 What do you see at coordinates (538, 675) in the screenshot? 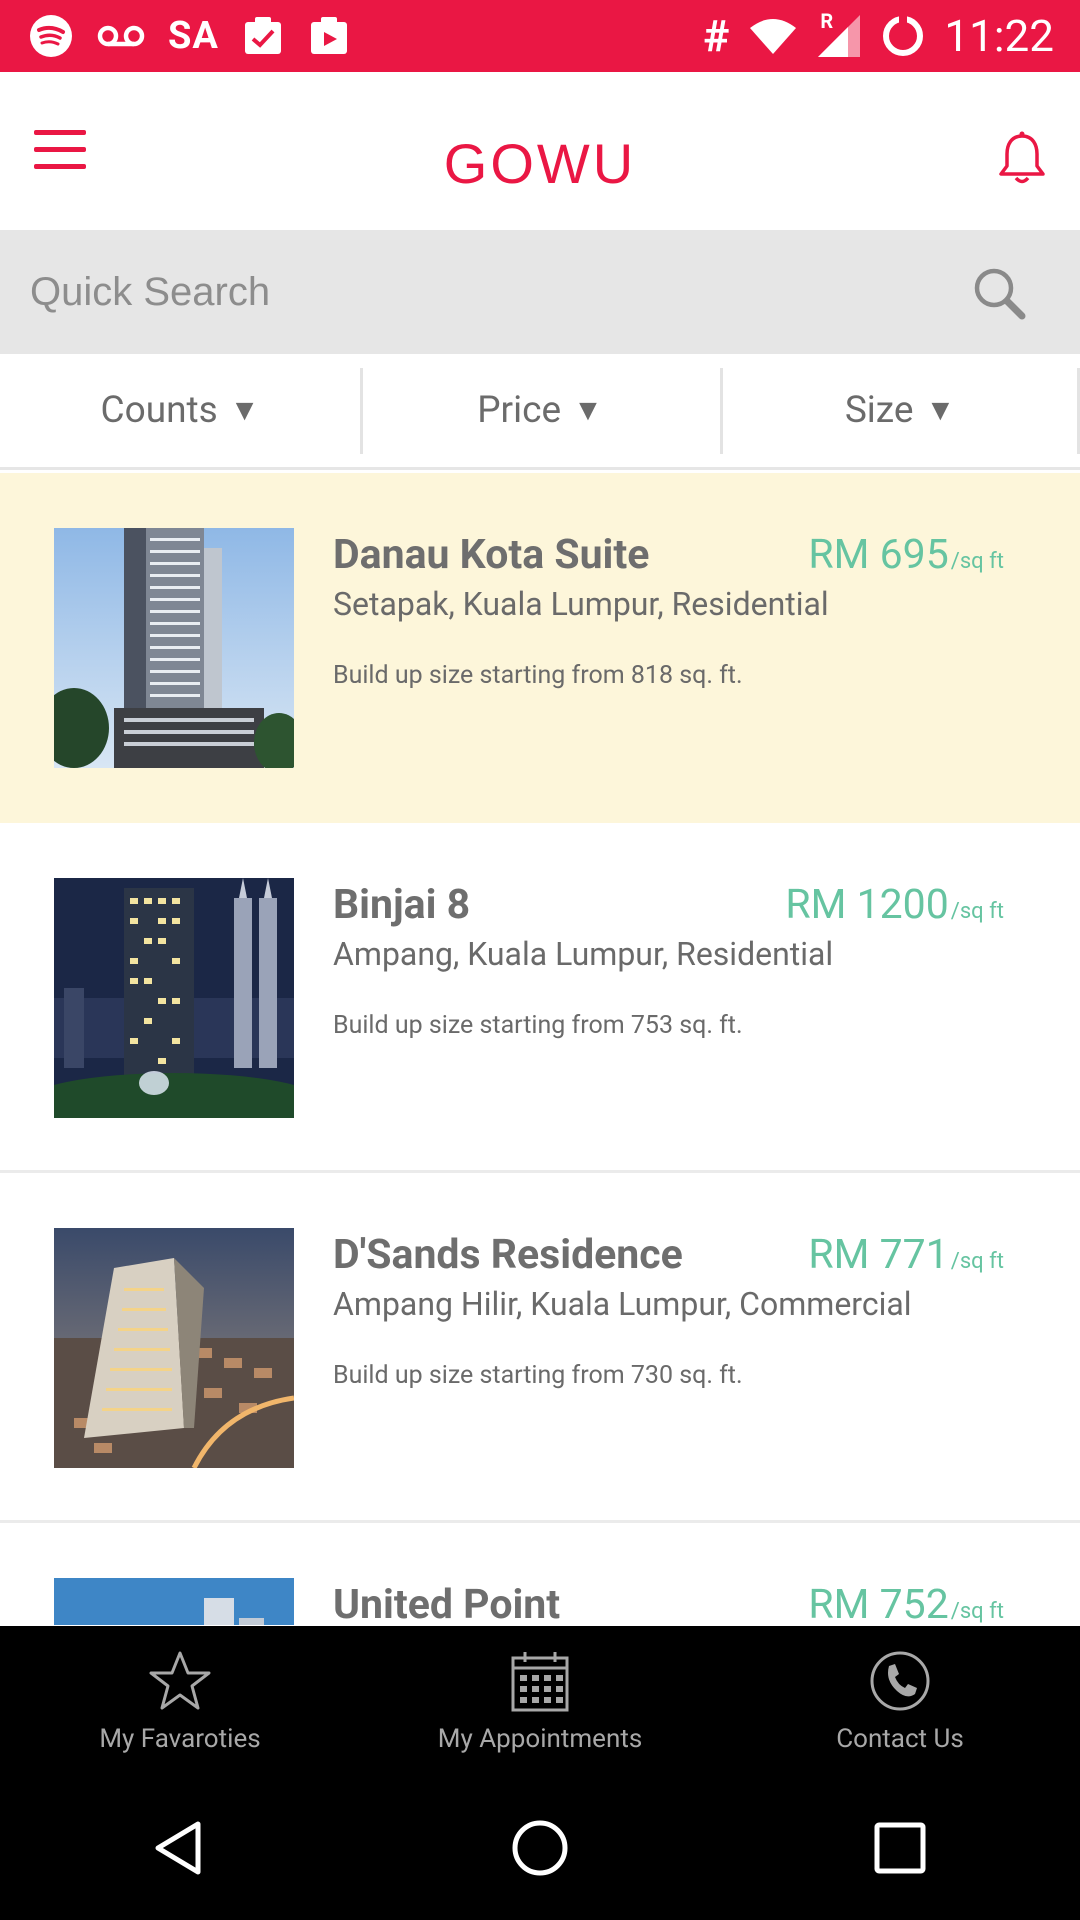
I see `property-size: Build up size starting from 818 sq. ft.` at bounding box center [538, 675].